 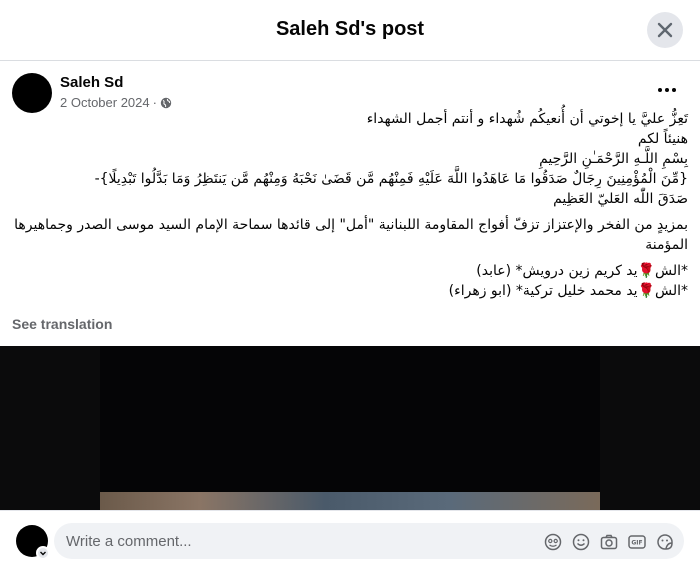 I want to click on post-header: Saleh Sd 2 October 2024 ·, so click(x=350, y=93).